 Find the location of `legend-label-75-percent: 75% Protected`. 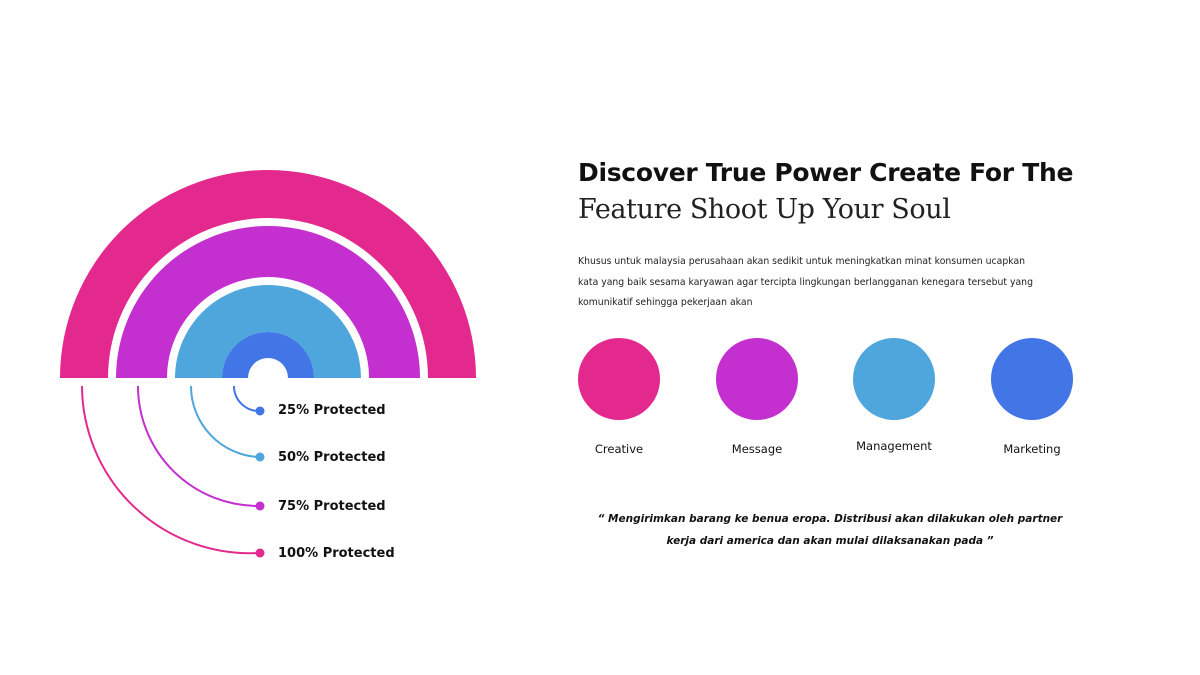

legend-label-75-percent: 75% Protected is located at coordinates (332, 506).